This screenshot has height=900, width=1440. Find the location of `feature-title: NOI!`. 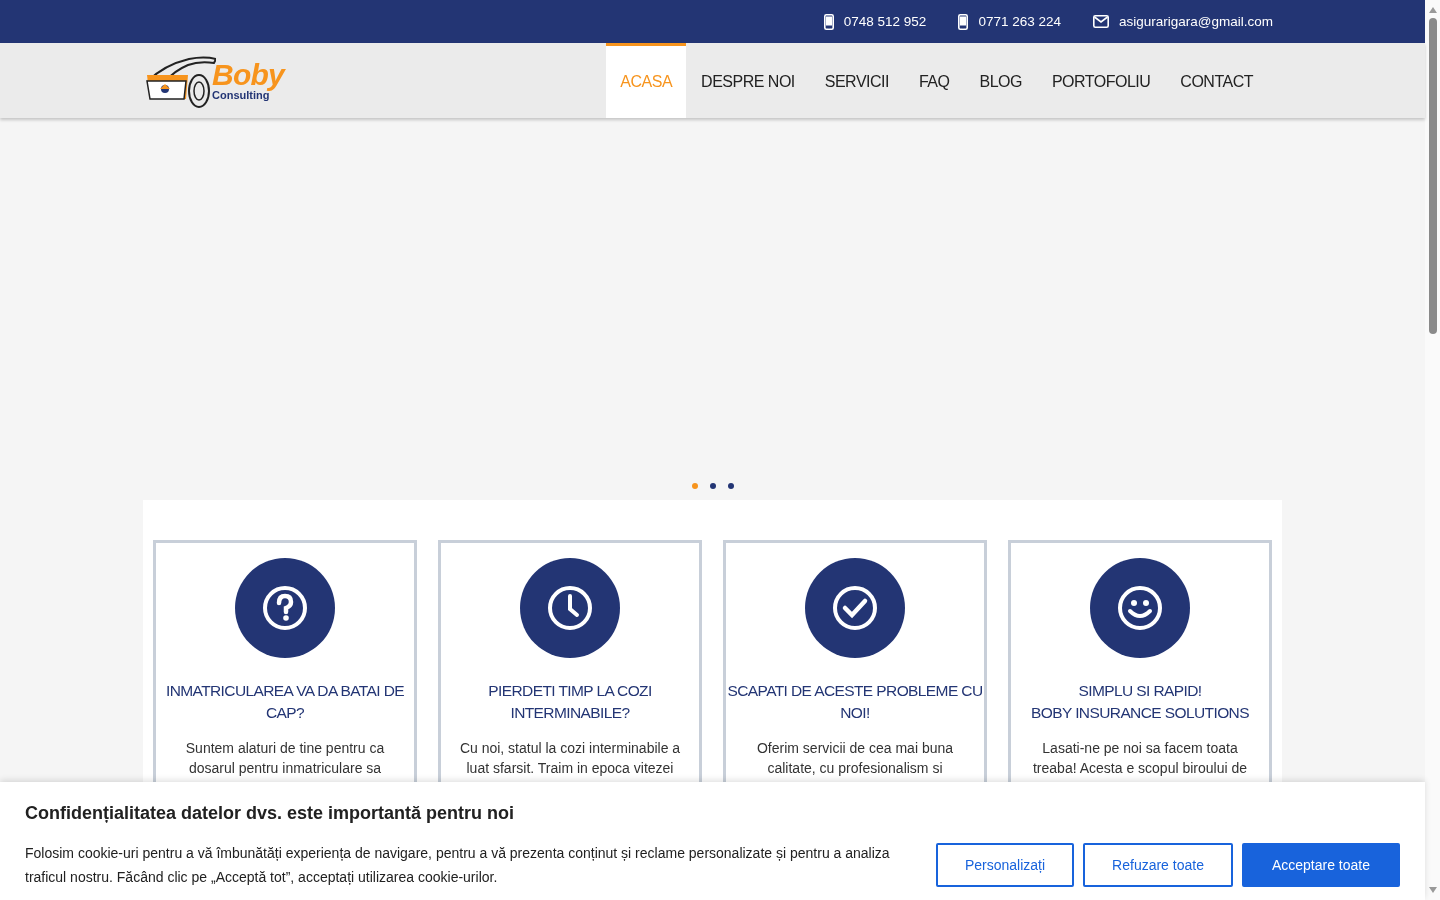

feature-title: NOI! is located at coordinates (855, 713).